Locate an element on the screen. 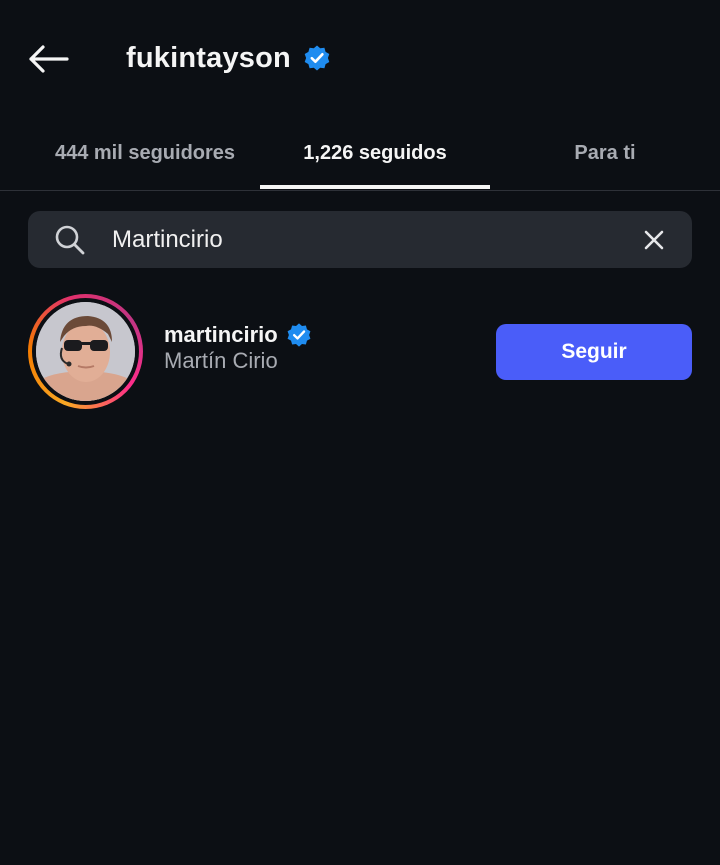 This screenshot has height=865, width=720. tab-followers-label: 444 mil seguidores is located at coordinates (145, 152).